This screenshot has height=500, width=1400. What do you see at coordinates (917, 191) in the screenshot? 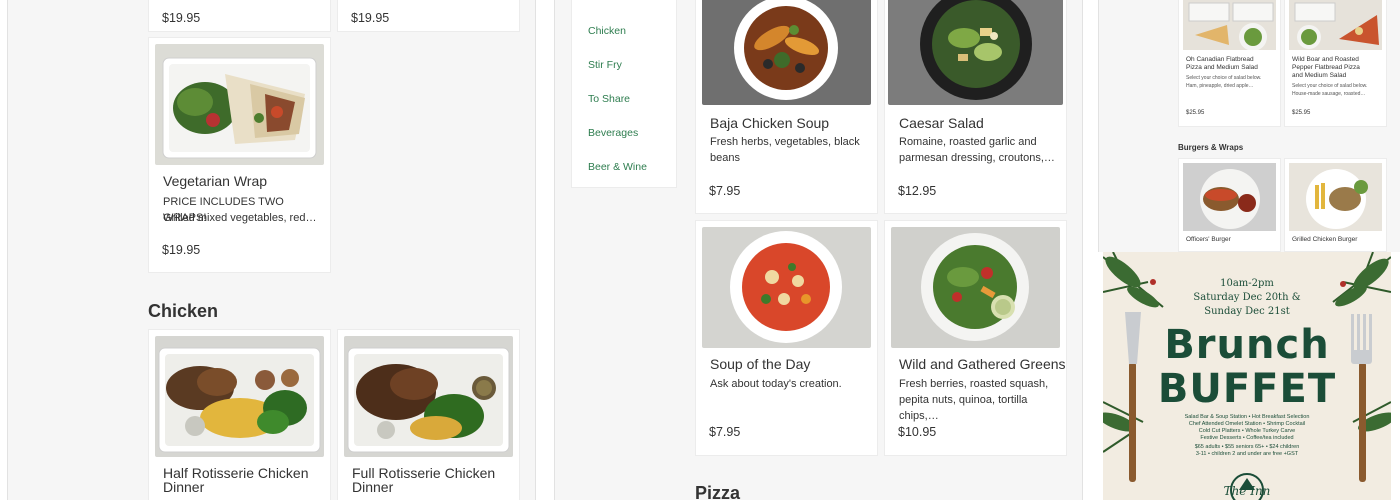
I see `item-price: $12.95` at bounding box center [917, 191].